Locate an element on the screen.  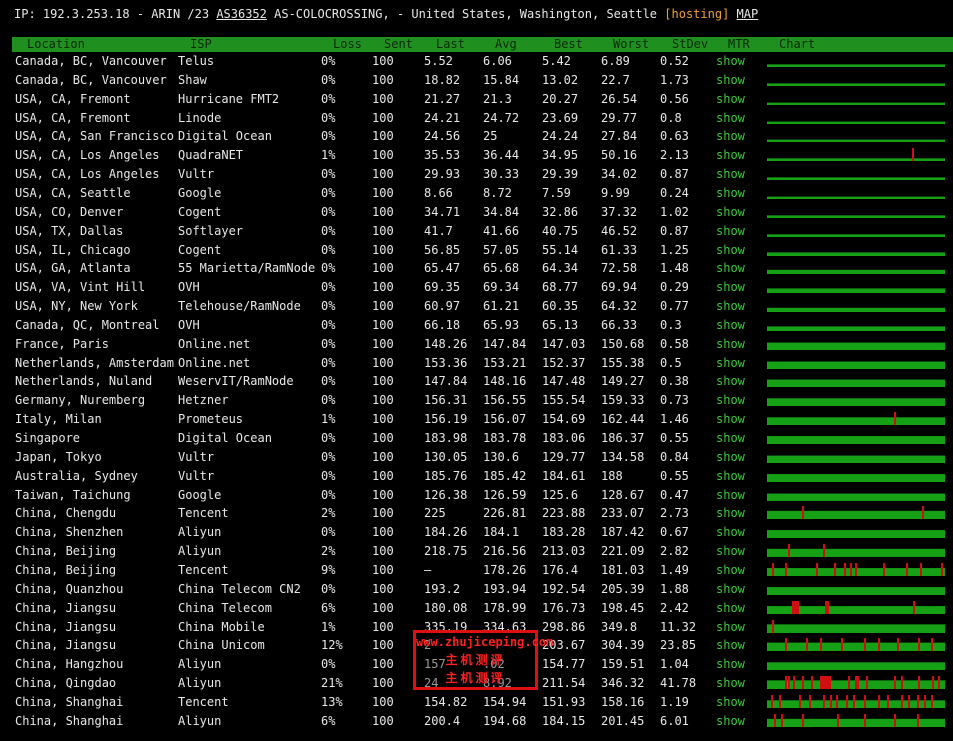
row-avg: 8.72 is located at coordinates (497, 192).